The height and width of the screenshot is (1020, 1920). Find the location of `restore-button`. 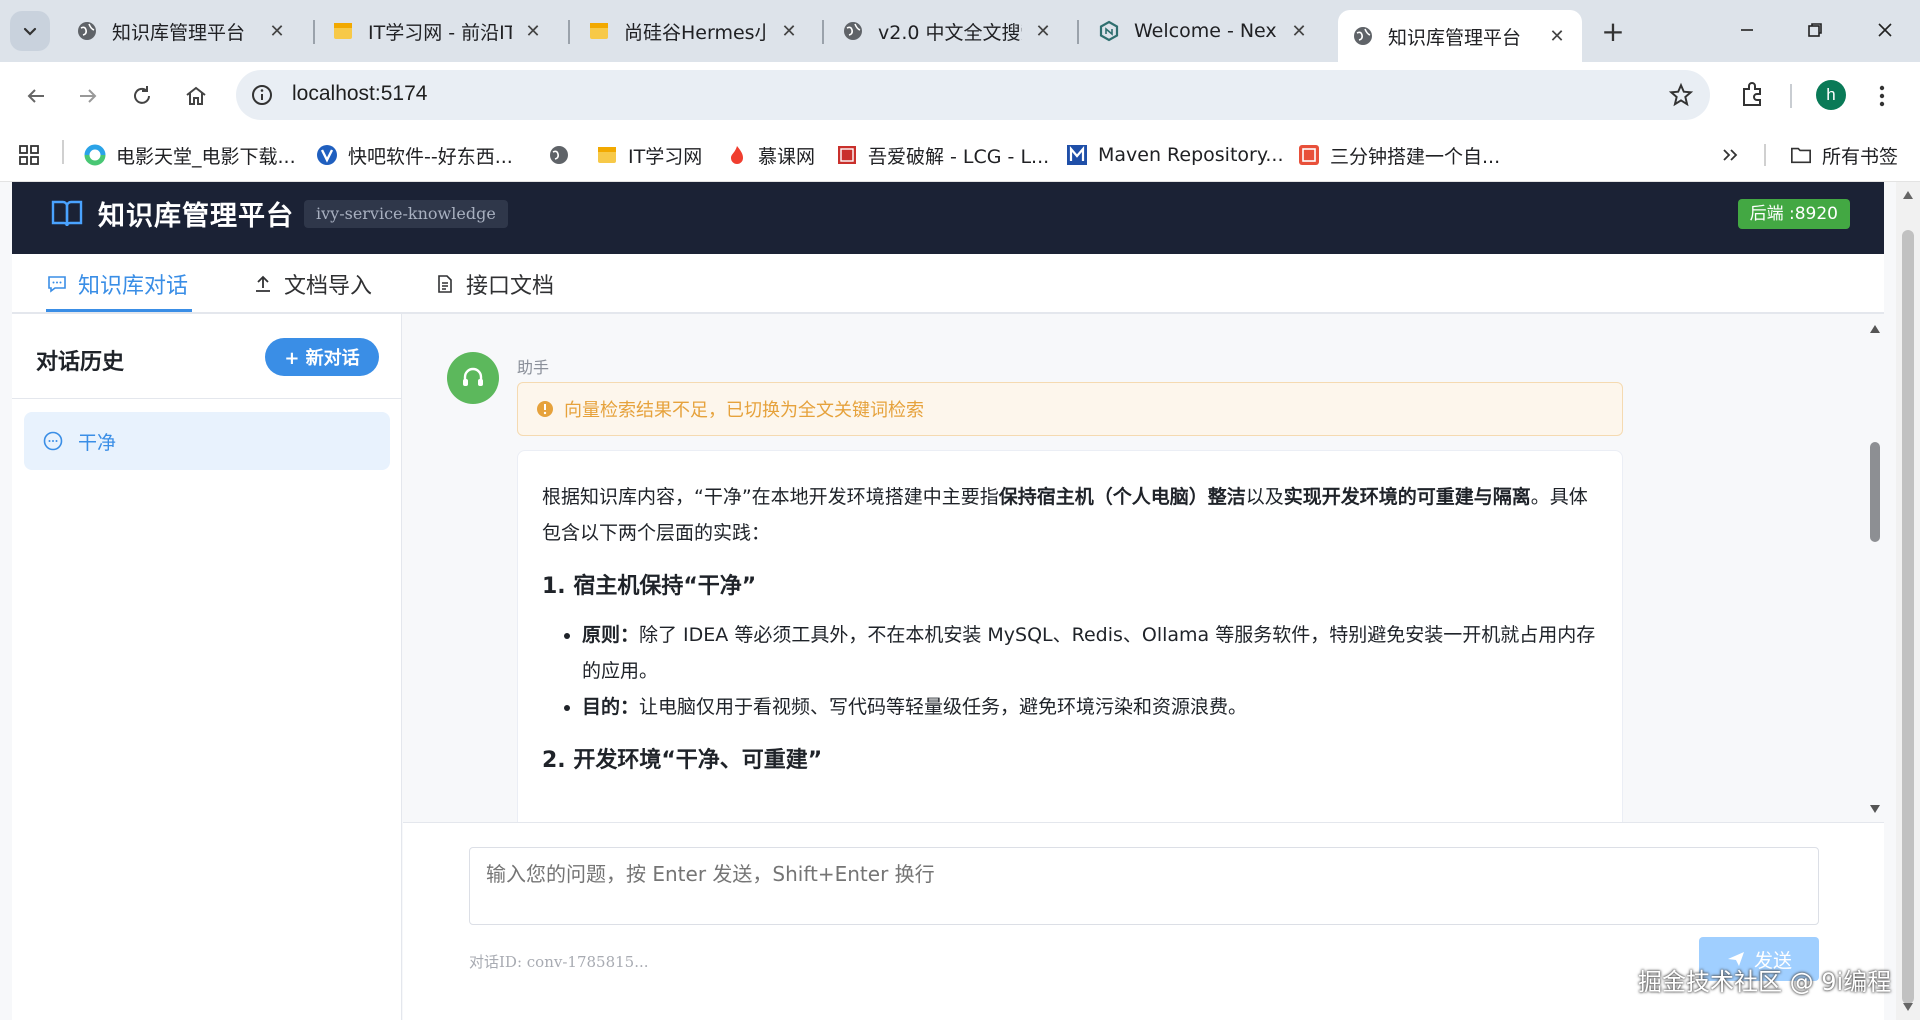

restore-button is located at coordinates (1815, 30).